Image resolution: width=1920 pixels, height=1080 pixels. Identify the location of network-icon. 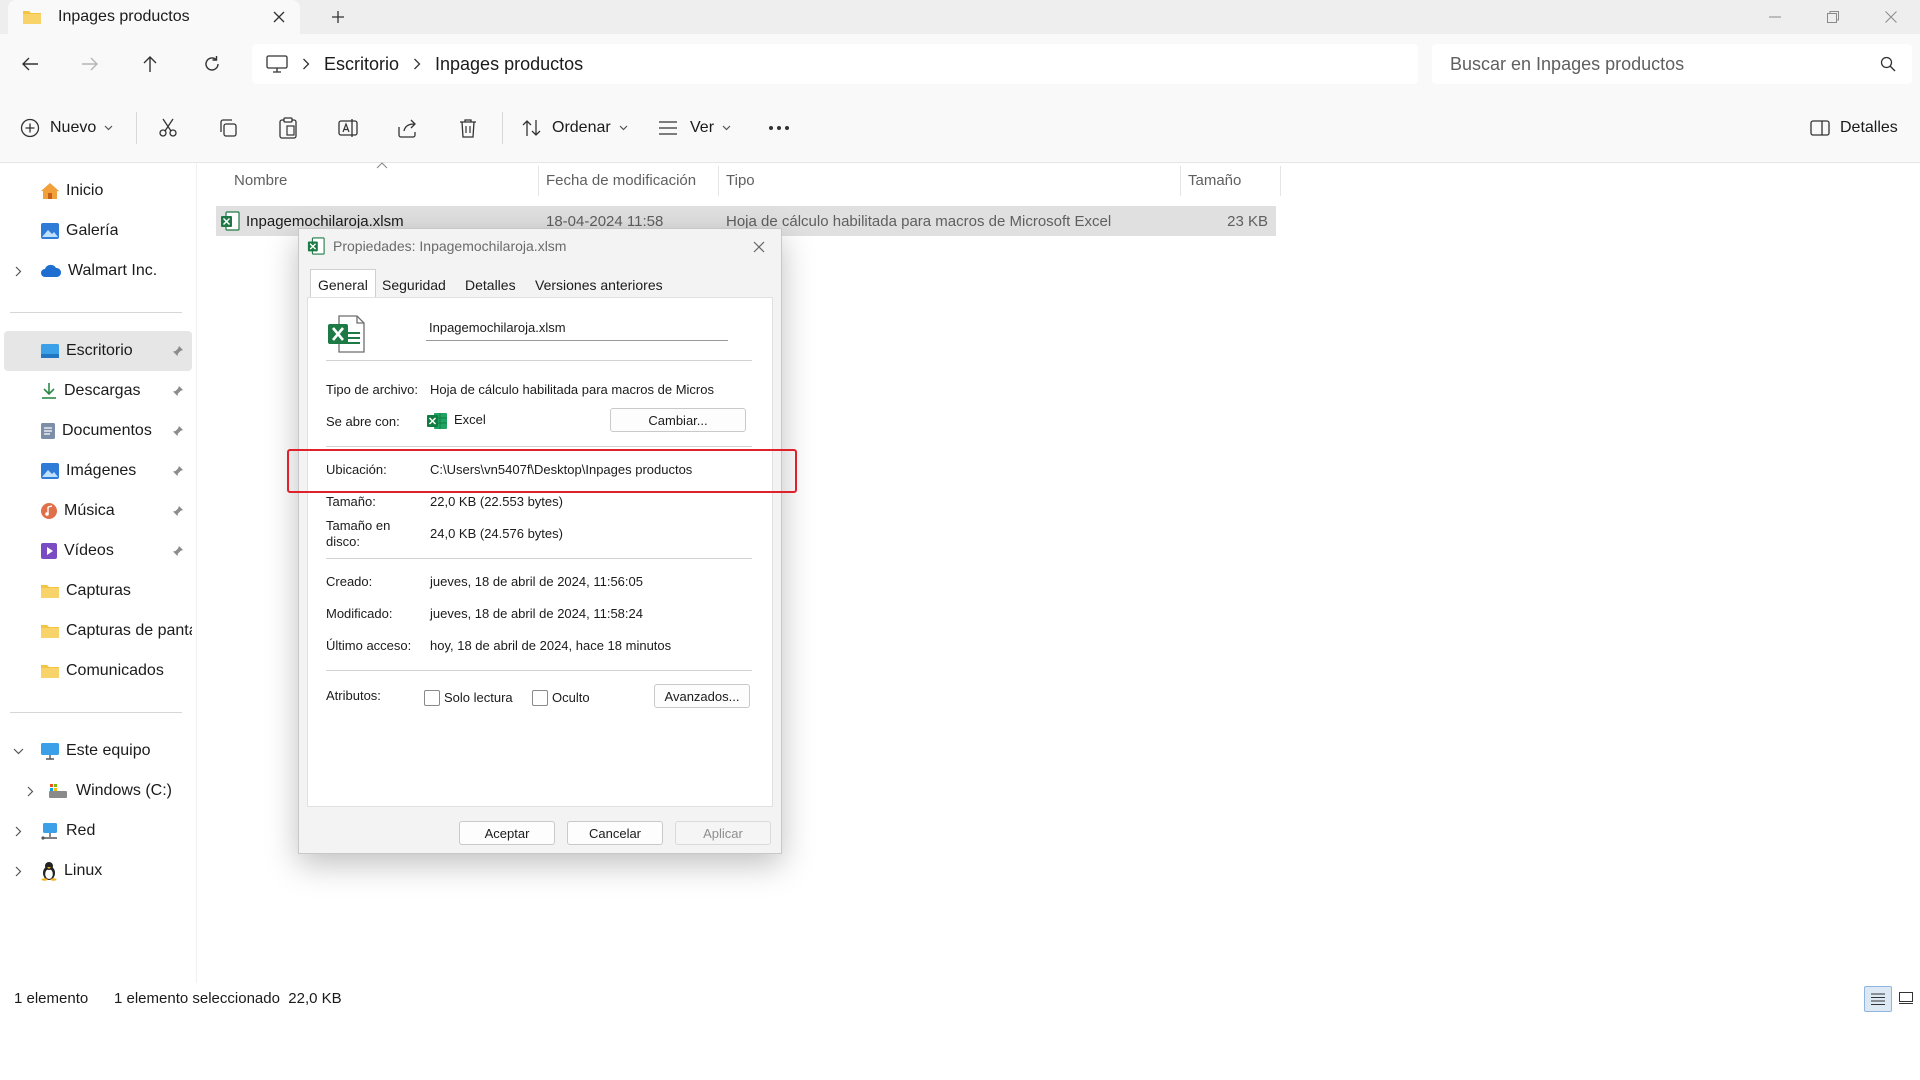
(50, 831).